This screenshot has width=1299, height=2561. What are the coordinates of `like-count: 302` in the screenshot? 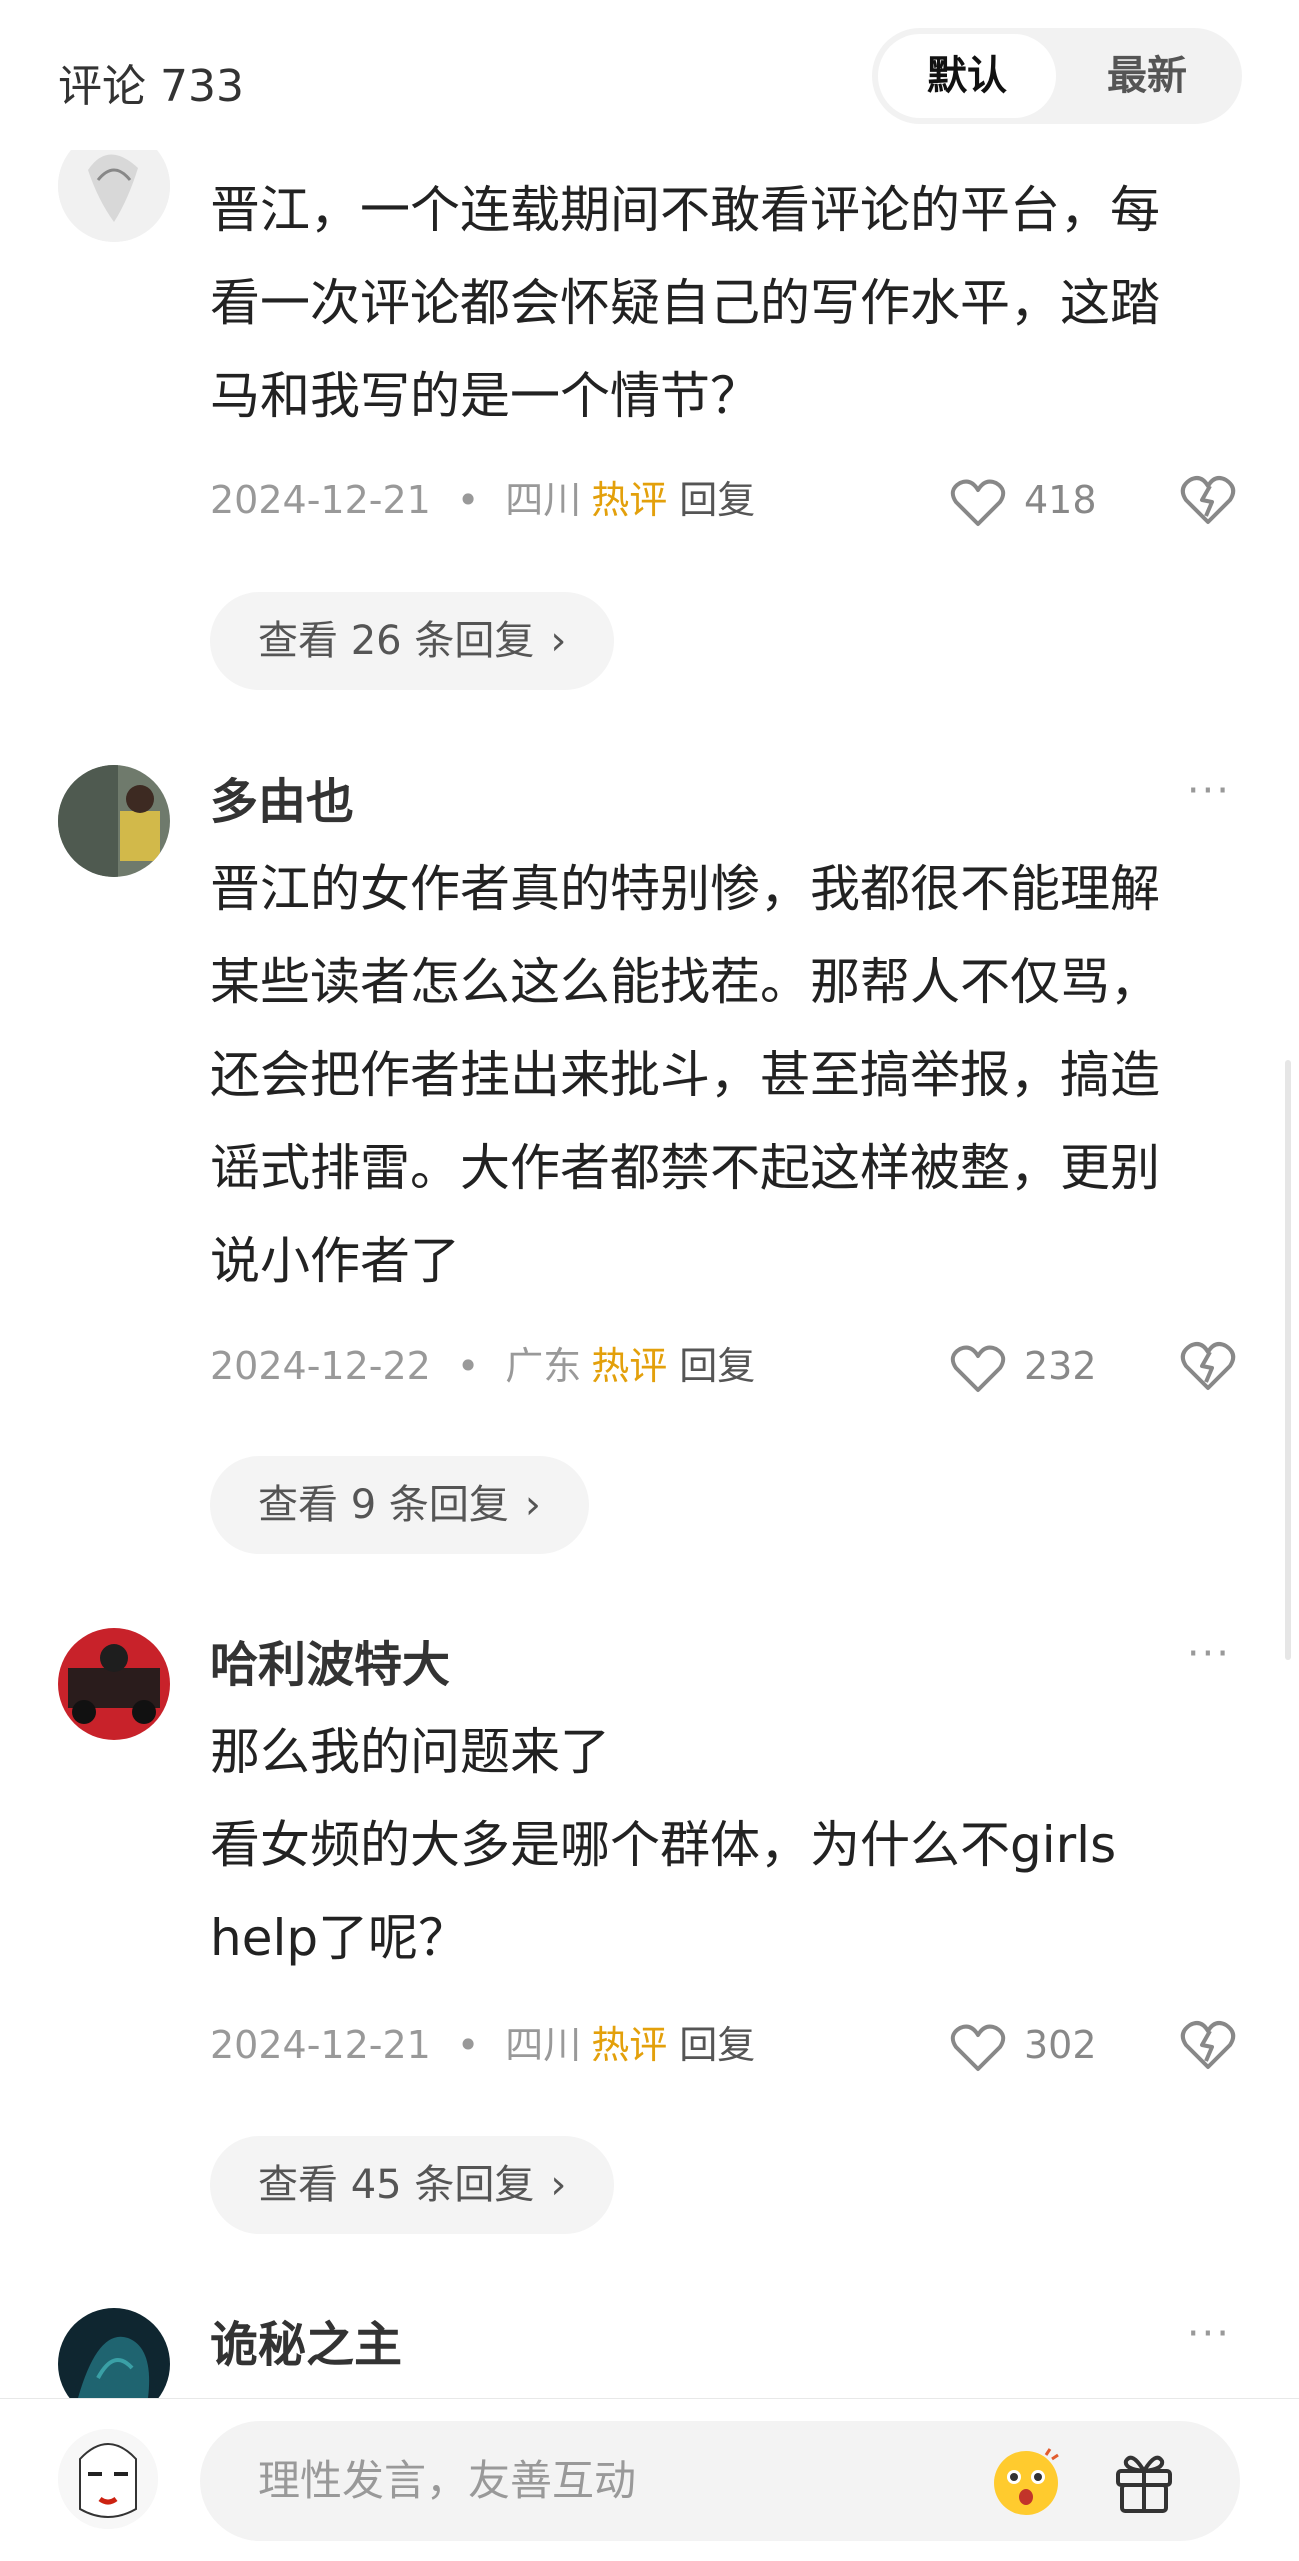 It's located at (1060, 2045).